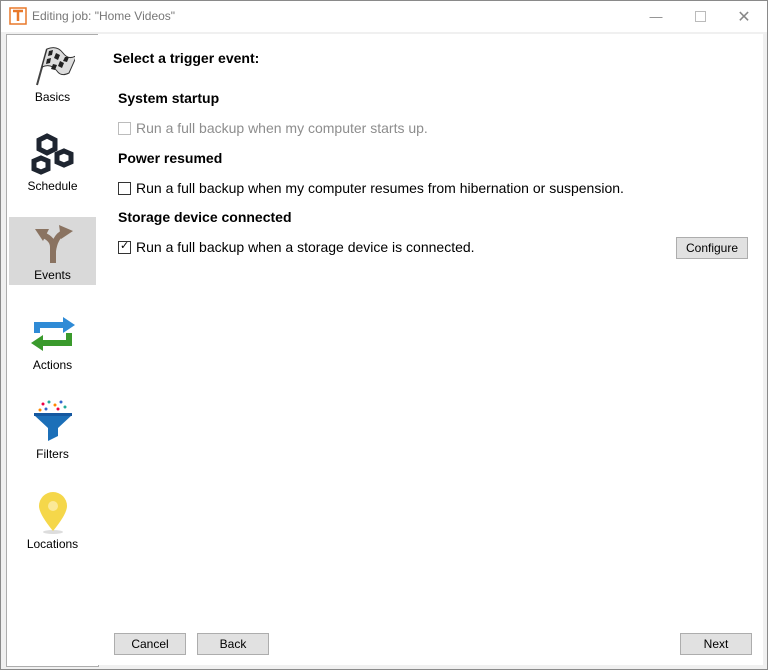  I want to click on checkmark-icon: ✓, so click(125, 245).